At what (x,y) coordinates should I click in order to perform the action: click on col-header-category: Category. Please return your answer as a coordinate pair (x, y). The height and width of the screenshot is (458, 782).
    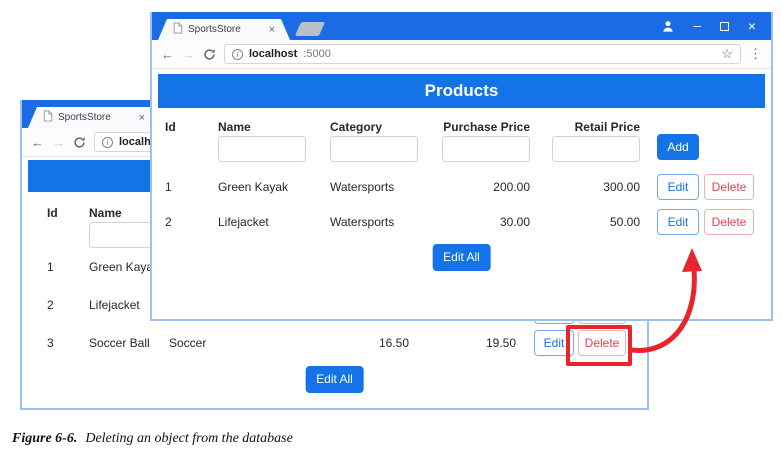
    Looking at the image, I should click on (356, 127).